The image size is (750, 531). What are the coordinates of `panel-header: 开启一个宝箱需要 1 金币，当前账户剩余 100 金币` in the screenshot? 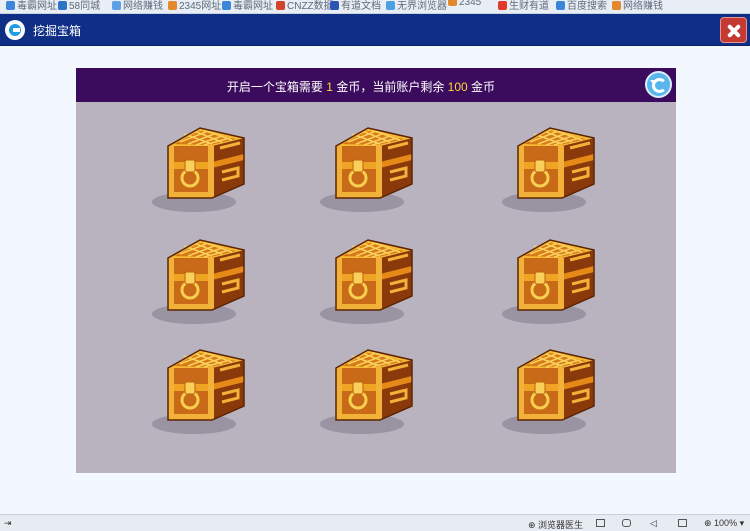 It's located at (376, 85).